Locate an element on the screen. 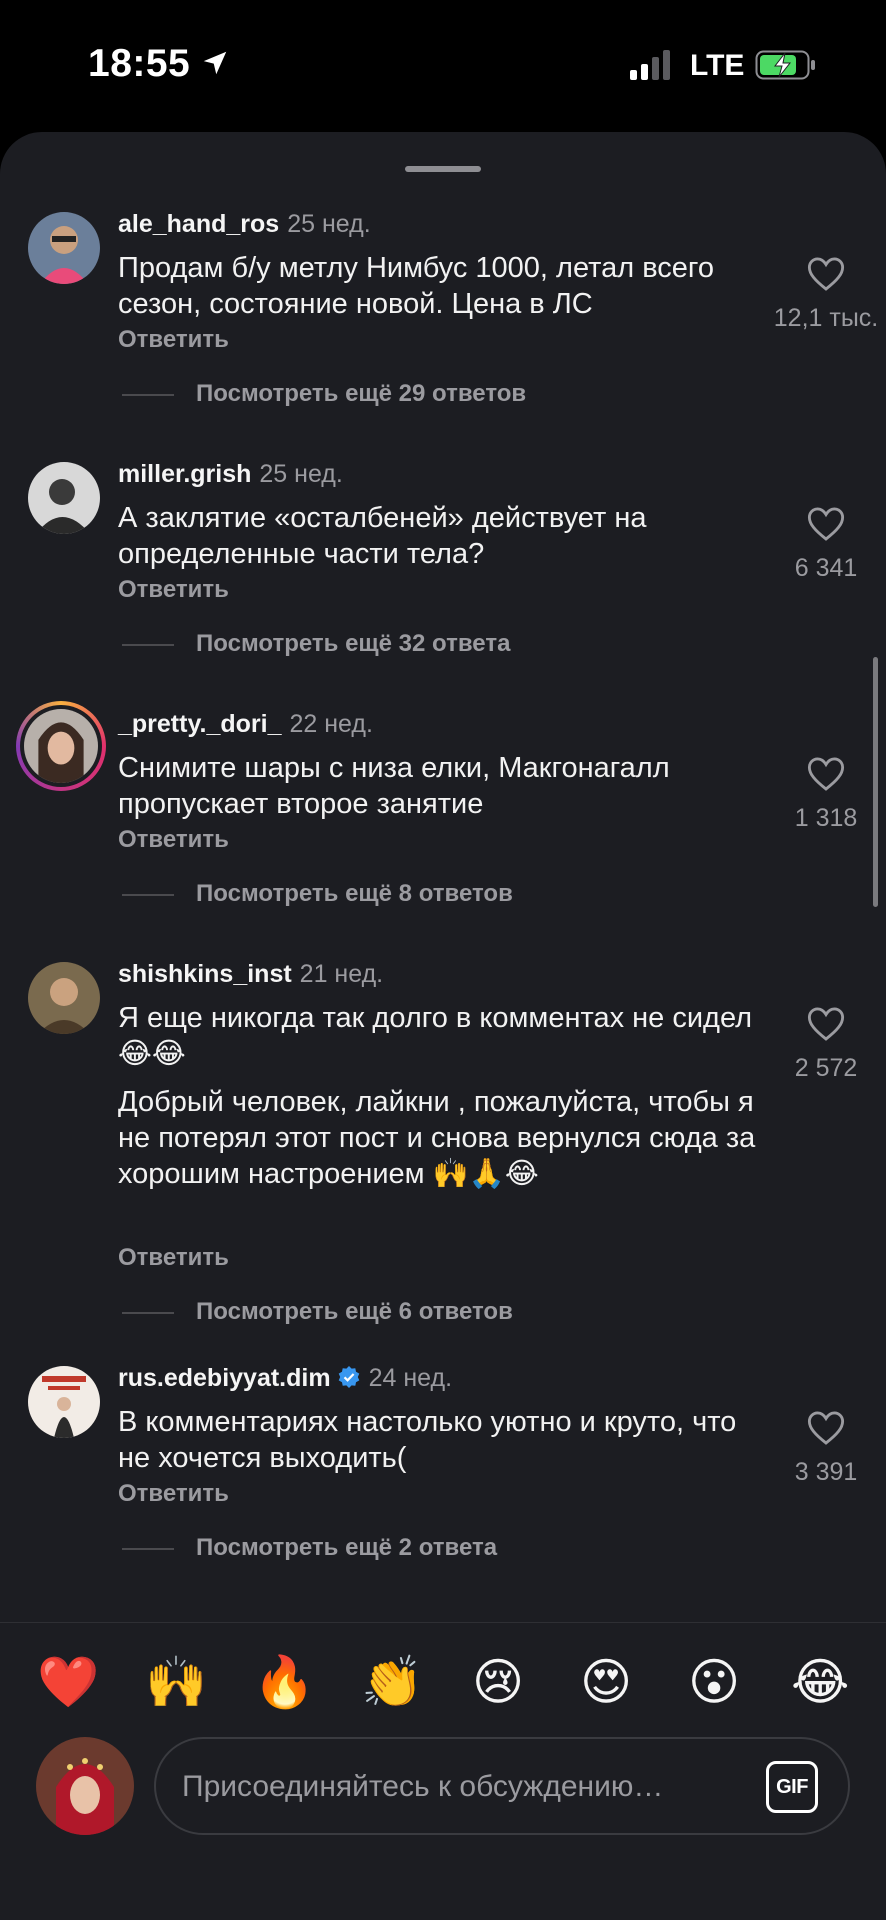  comment-age: 22 нед. is located at coordinates (331, 724).